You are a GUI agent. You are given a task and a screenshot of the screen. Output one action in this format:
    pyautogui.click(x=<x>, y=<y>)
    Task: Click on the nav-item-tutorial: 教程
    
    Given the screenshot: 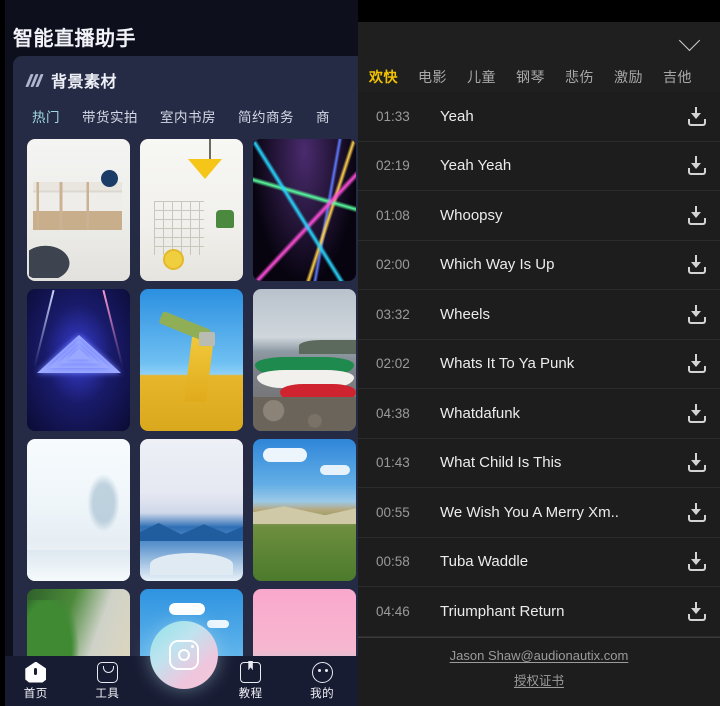 What is the action you would take?
    pyautogui.click(x=251, y=681)
    